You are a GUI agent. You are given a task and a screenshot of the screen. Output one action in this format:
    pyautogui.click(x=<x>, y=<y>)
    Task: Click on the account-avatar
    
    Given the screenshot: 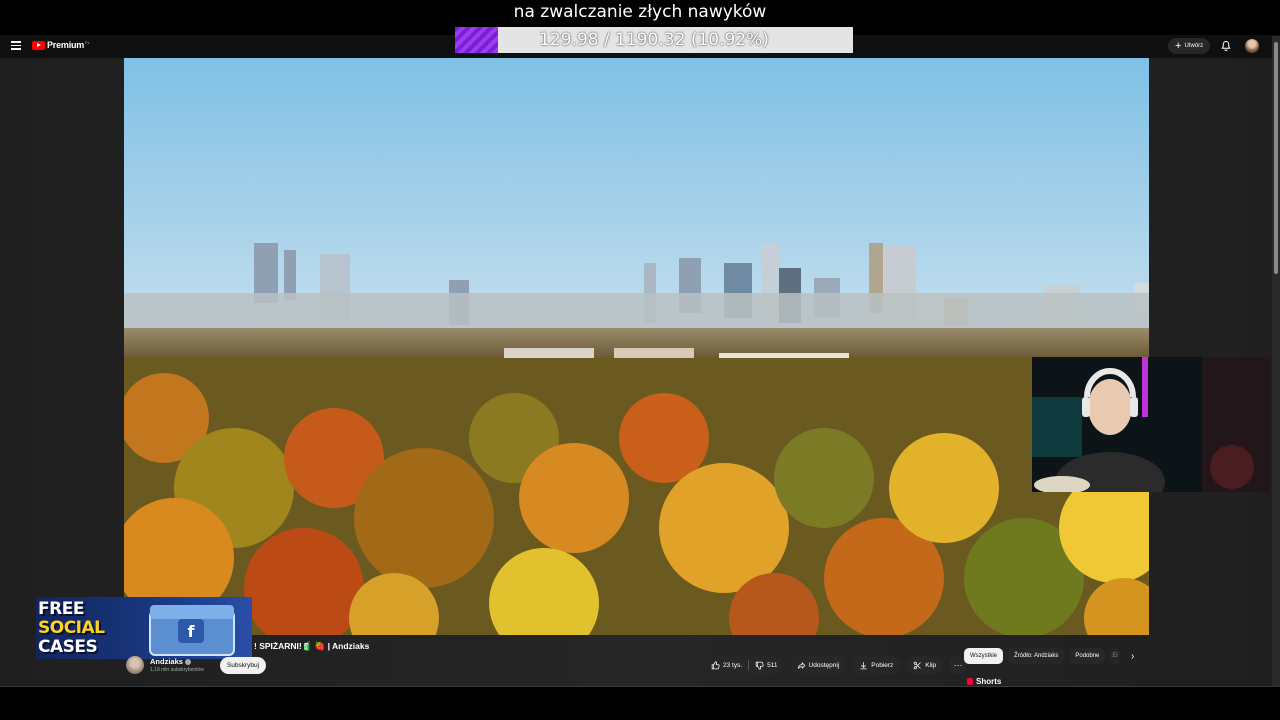 What is the action you would take?
    pyautogui.click(x=1252, y=46)
    